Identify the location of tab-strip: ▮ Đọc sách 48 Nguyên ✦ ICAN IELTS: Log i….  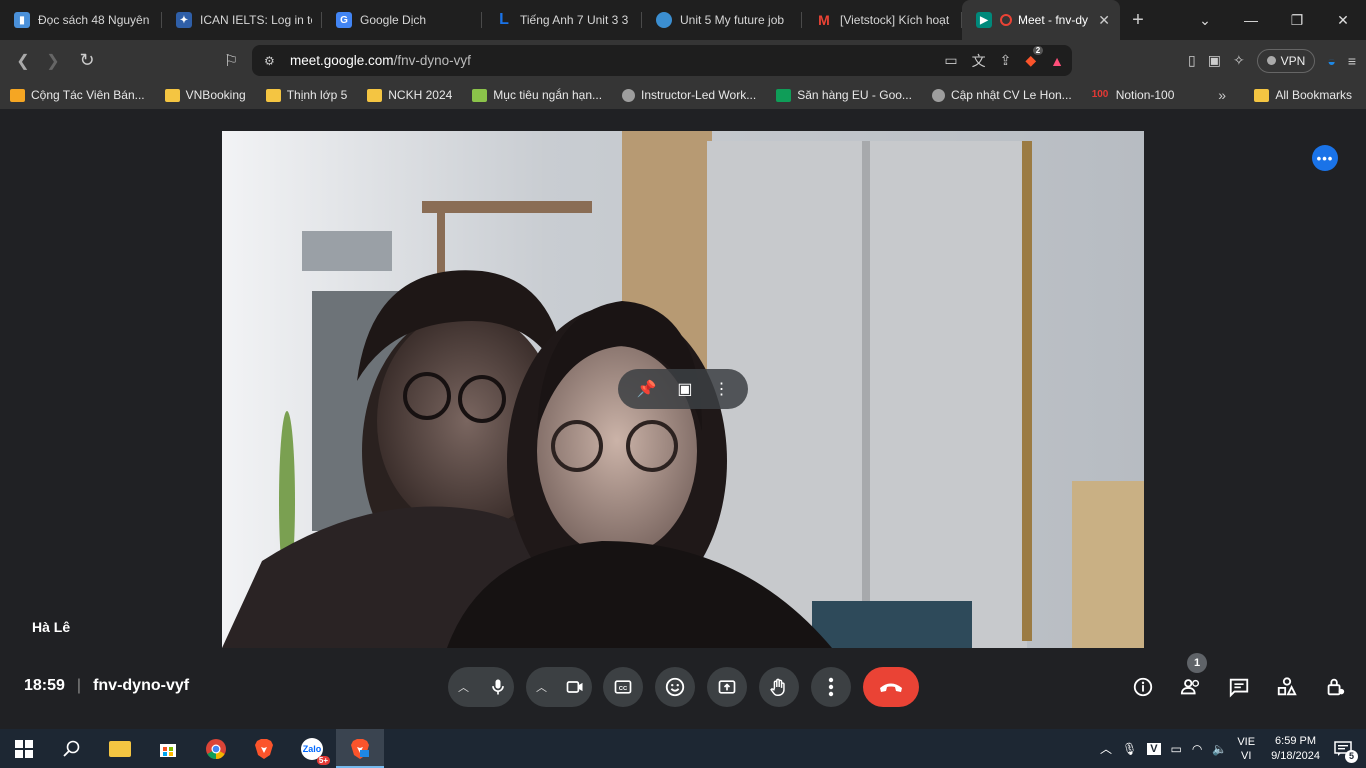
(683, 20).